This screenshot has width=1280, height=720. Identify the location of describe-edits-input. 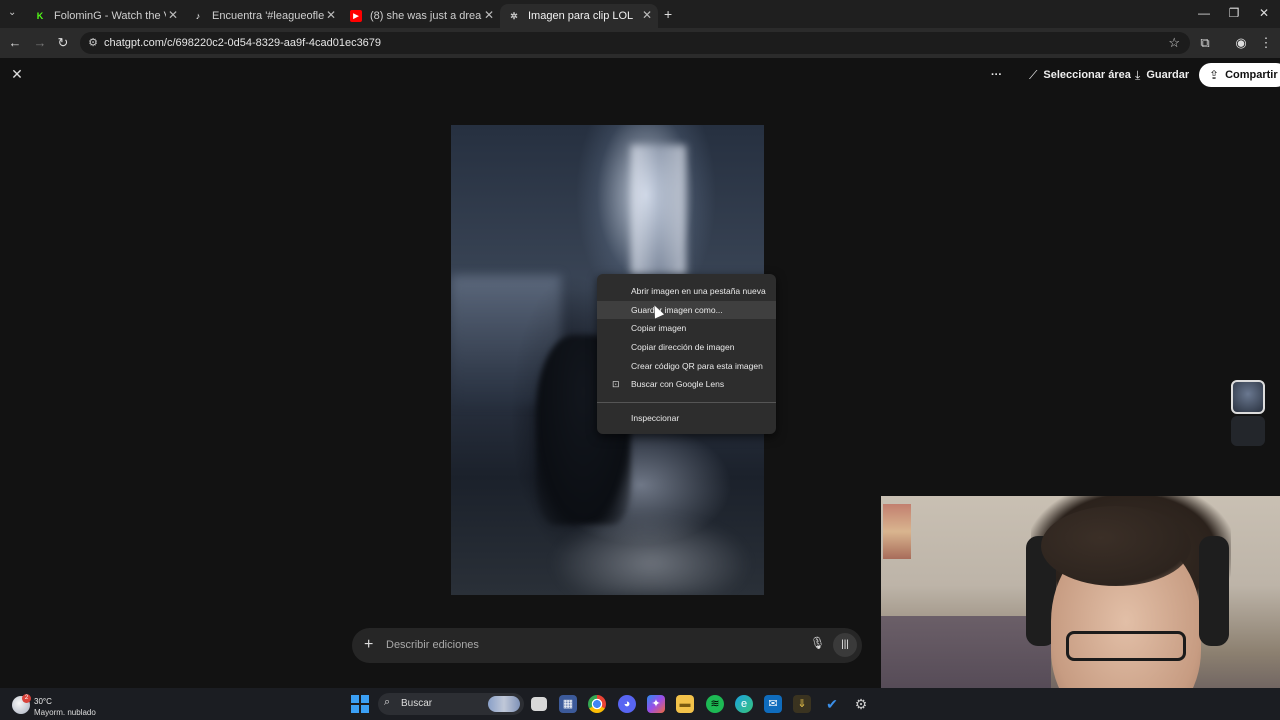
(586, 645).